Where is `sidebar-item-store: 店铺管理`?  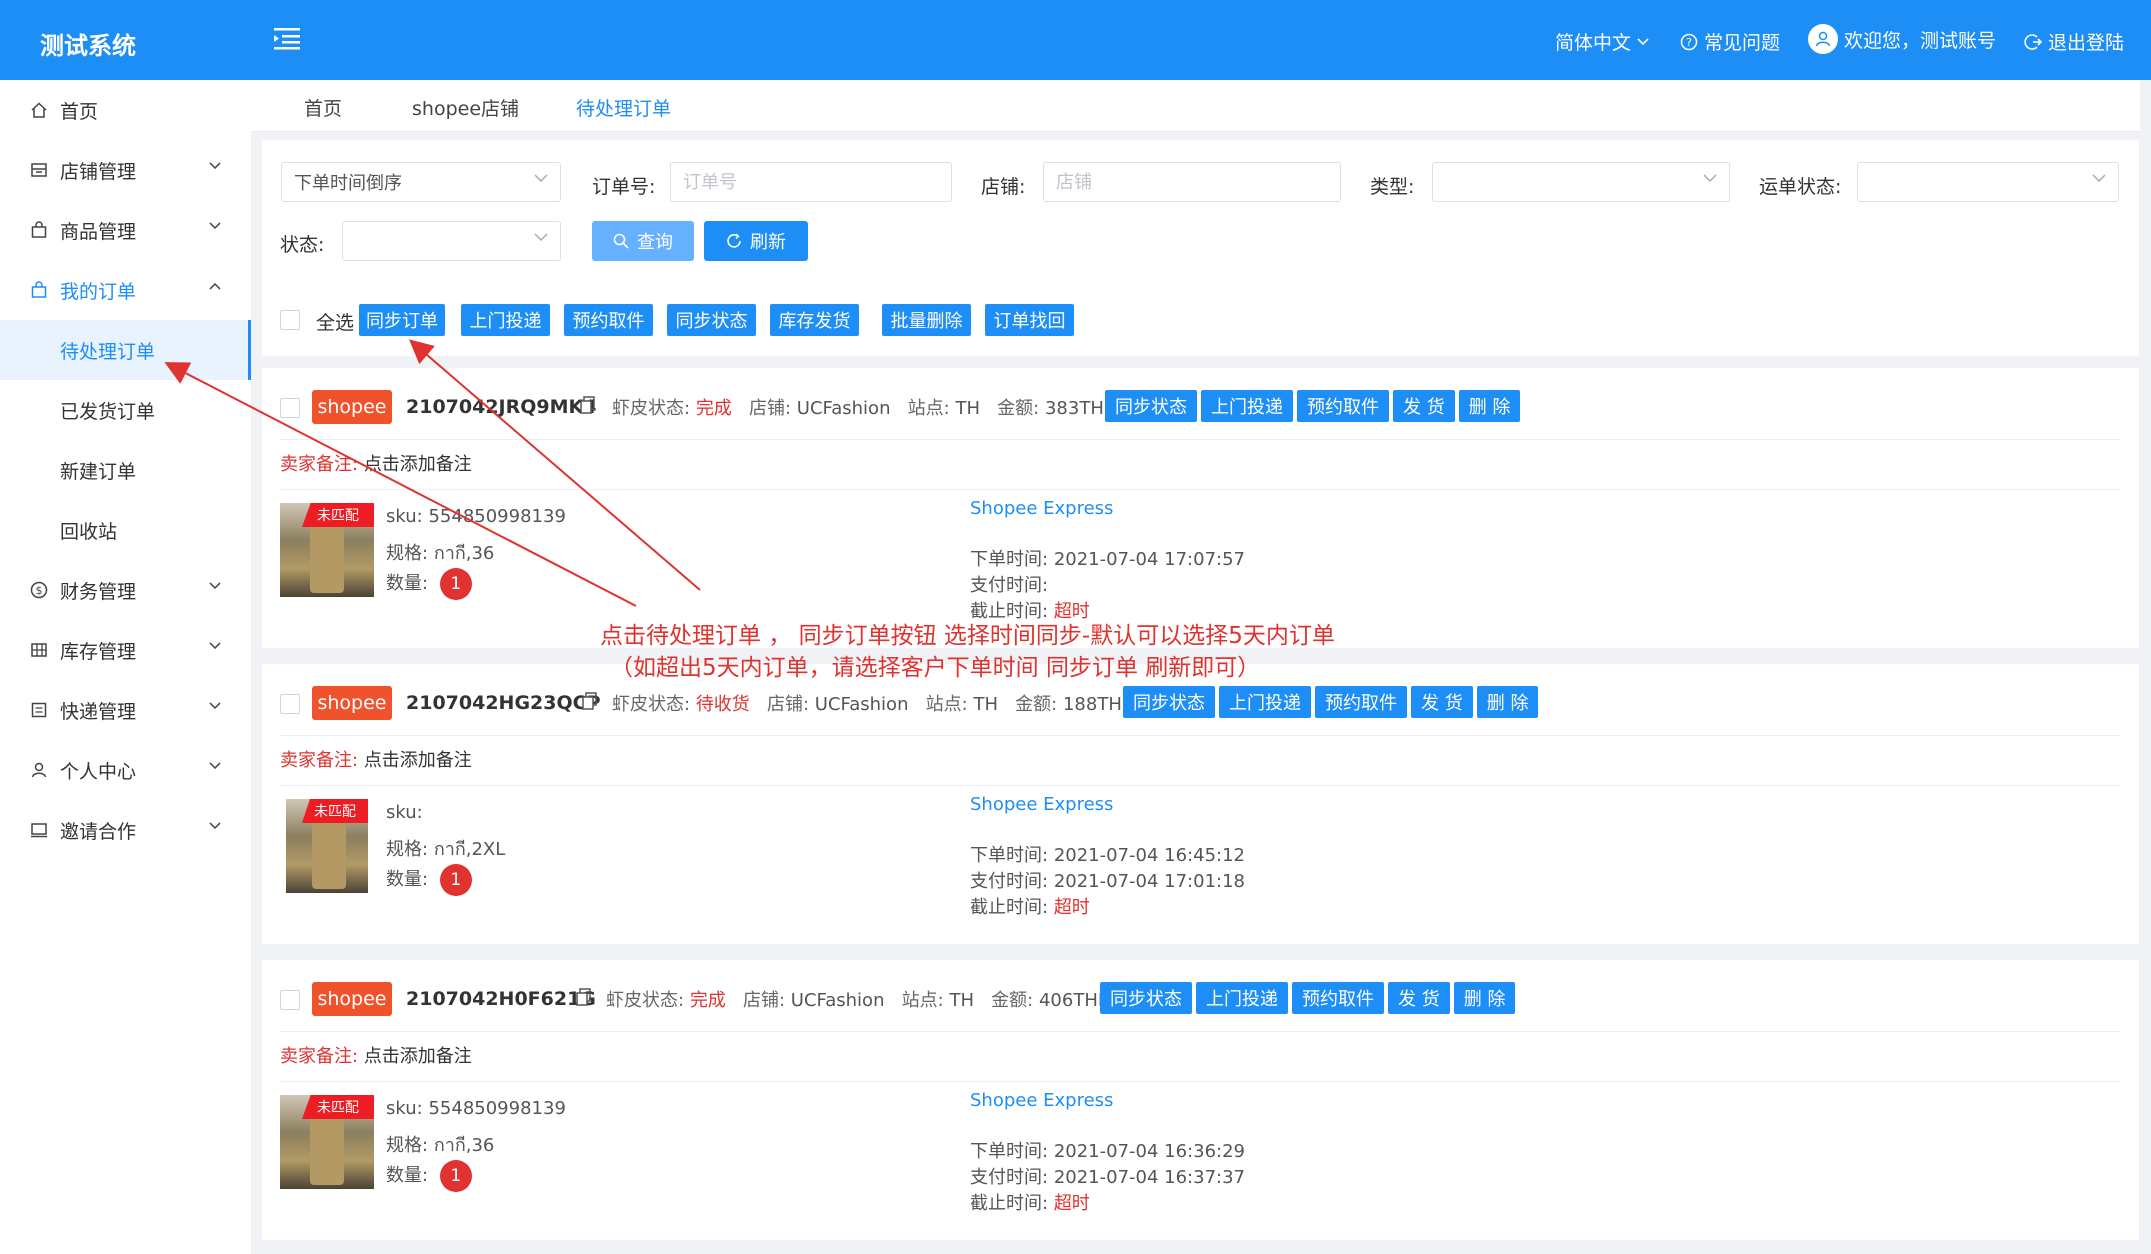
sidebar-item-store: 店铺管理 is located at coordinates (125, 170).